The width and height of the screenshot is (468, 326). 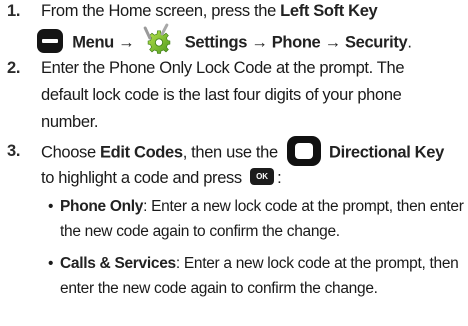 I want to click on left-soft-key-icon, so click(x=50, y=41).